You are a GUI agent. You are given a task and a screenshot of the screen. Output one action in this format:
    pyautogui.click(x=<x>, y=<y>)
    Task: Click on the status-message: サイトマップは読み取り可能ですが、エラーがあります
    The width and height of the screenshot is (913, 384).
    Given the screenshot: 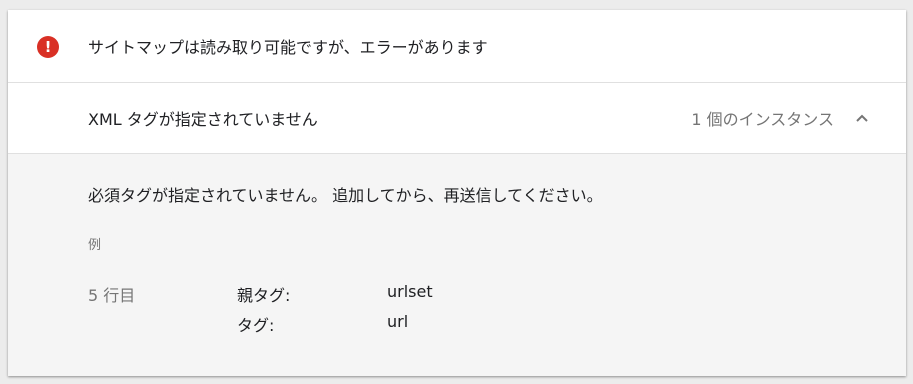 What is the action you would take?
    pyautogui.click(x=288, y=47)
    